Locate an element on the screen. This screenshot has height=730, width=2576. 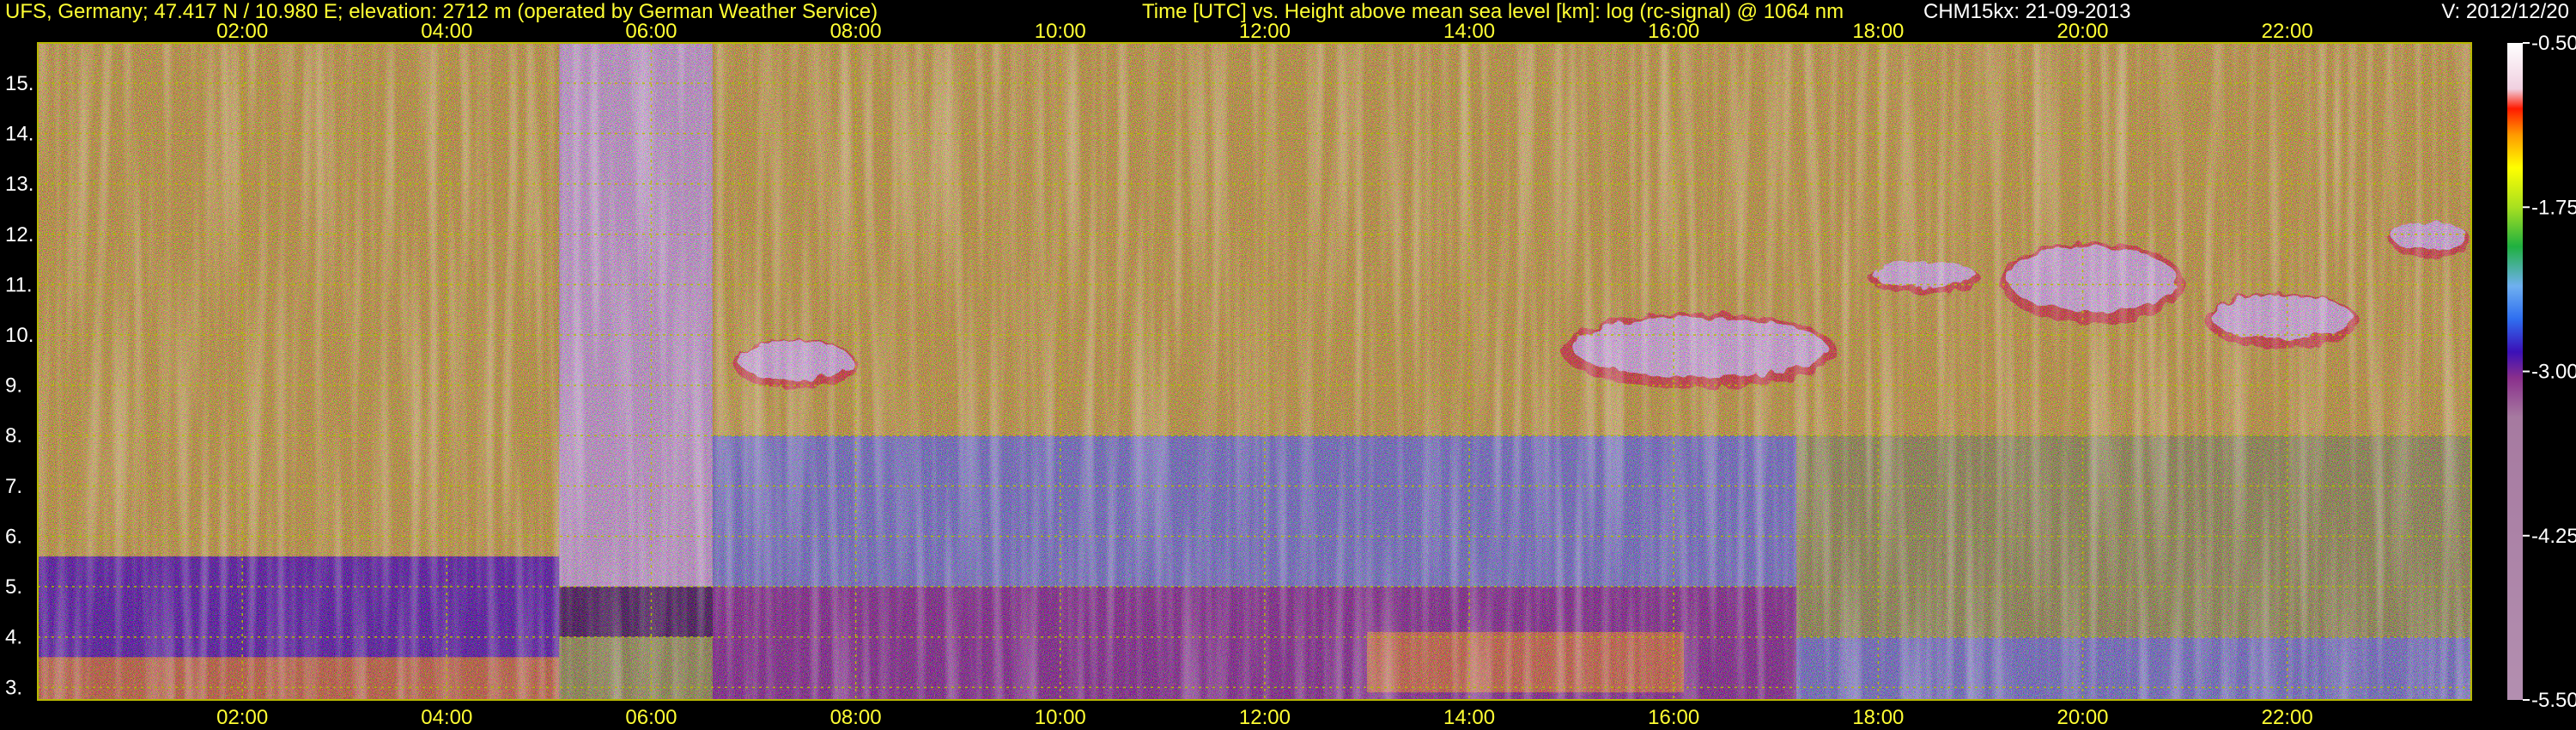
x-tick-bottom-label: 12:00 is located at coordinates (1265, 717).